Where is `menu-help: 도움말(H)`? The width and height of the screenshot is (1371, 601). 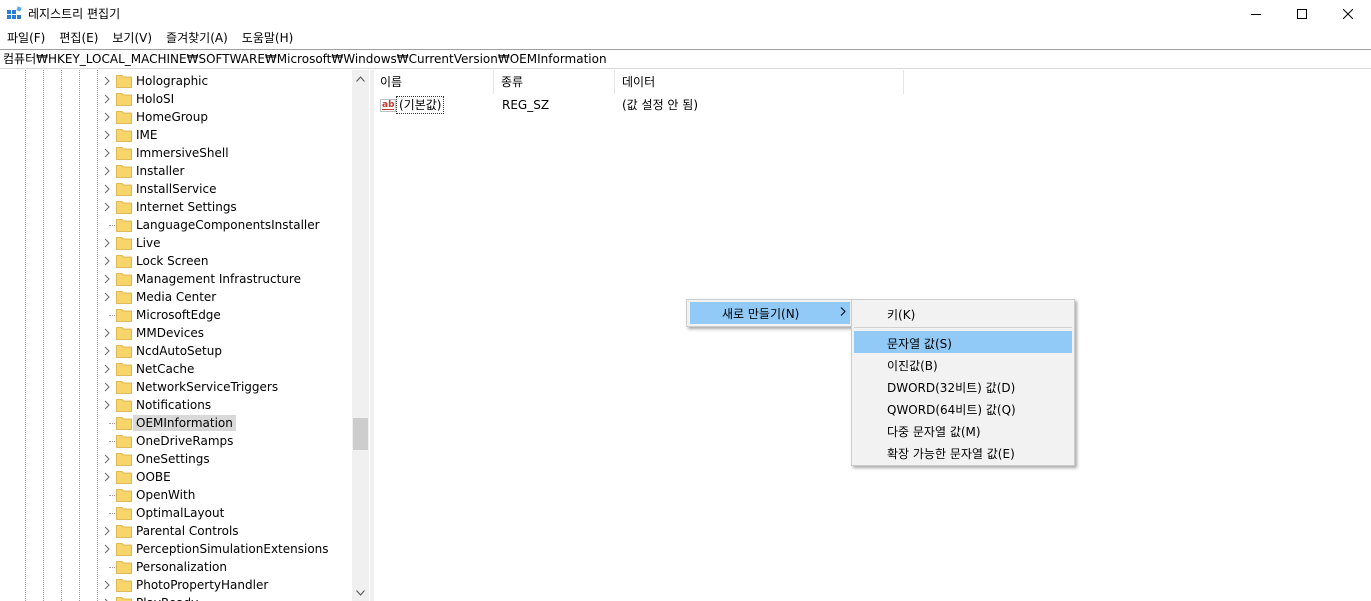 menu-help: 도움말(H) is located at coordinates (268, 38).